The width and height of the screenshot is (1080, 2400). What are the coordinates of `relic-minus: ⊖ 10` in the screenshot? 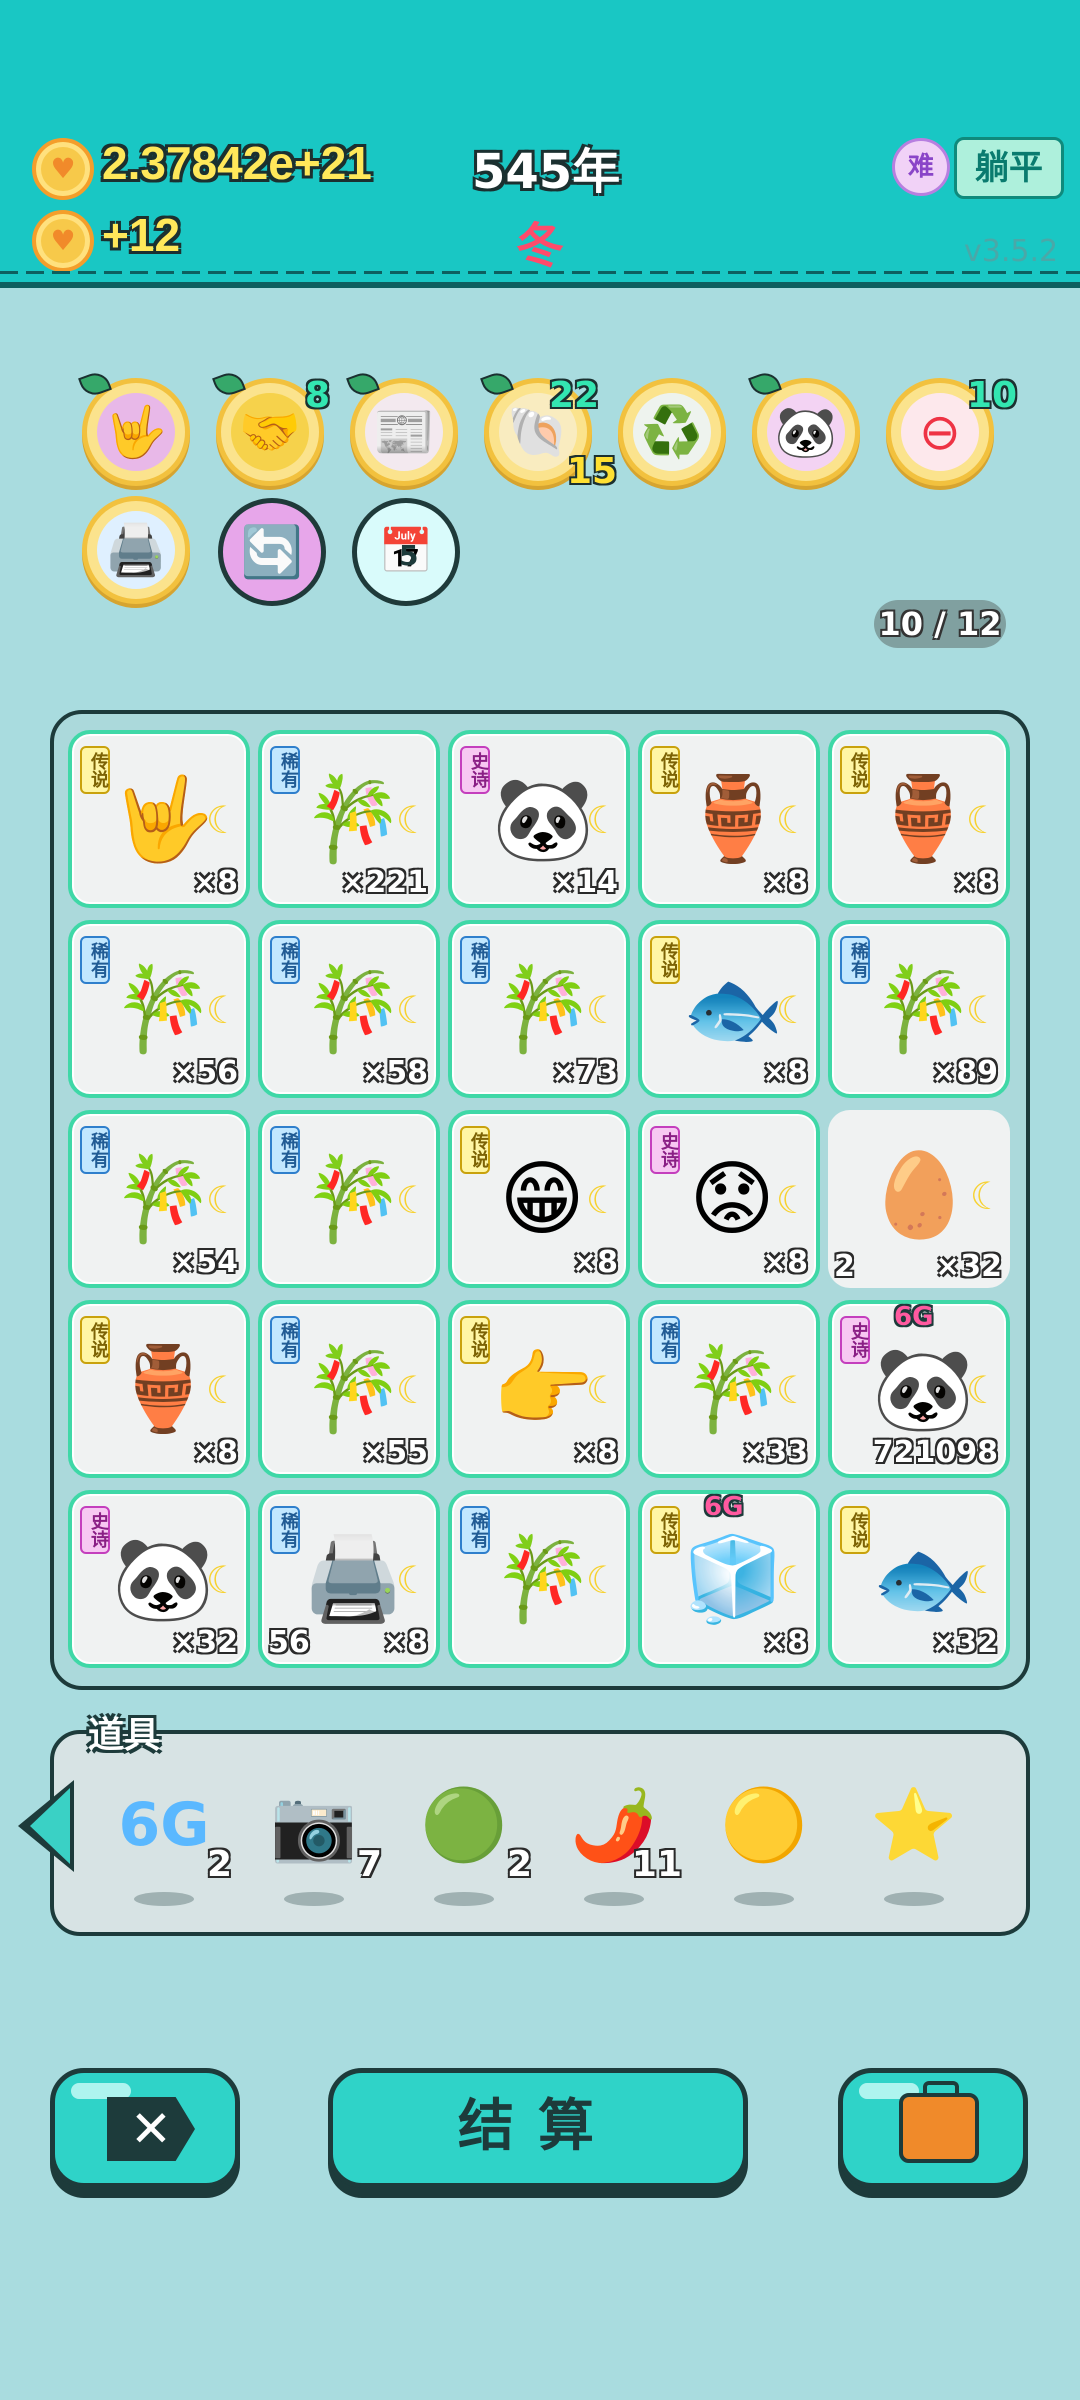 It's located at (951, 430).